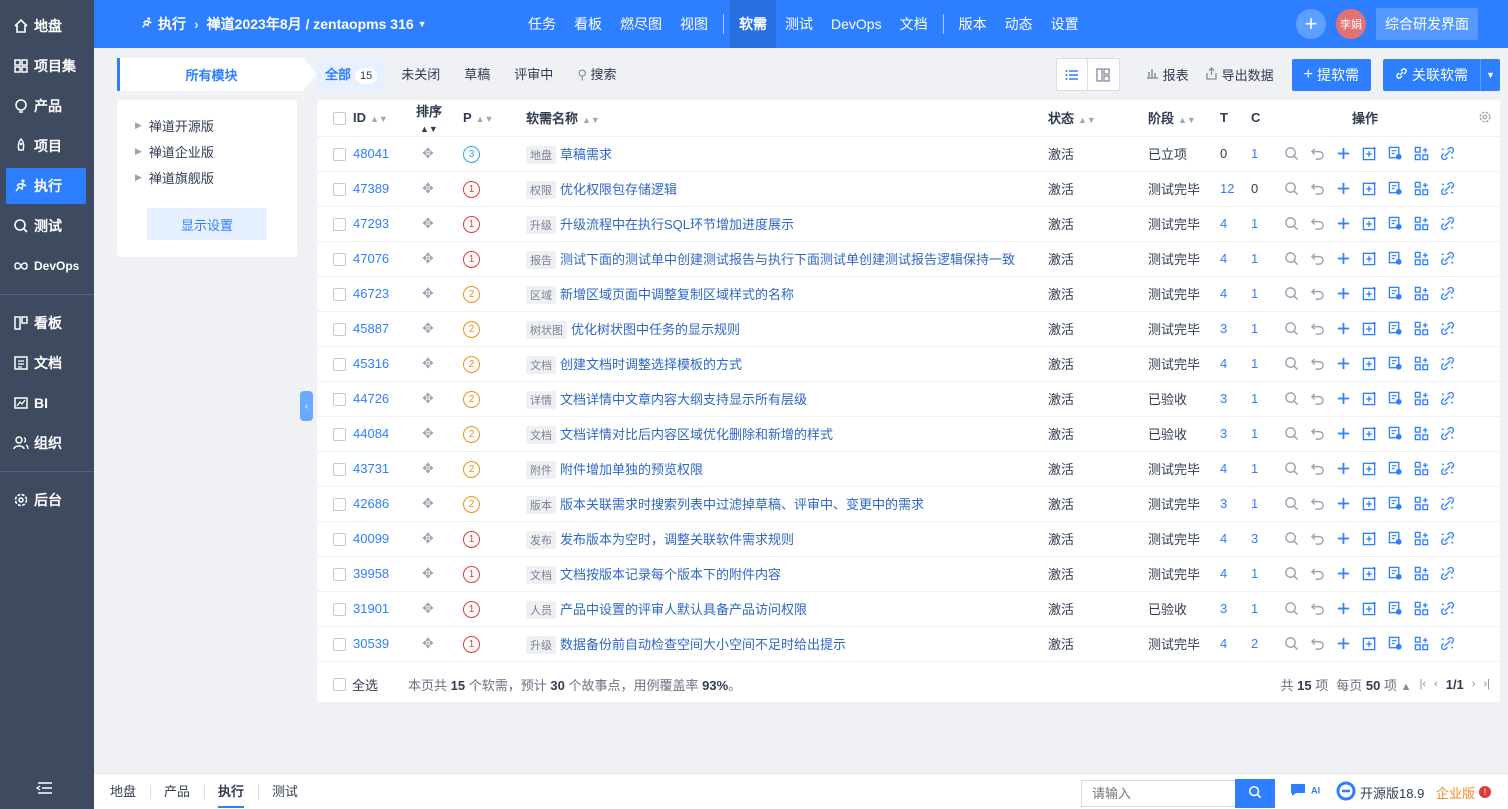  Describe the element at coordinates (677, 224) in the screenshot. I see `story-title-link: 升级流程中在执行SQL环节增加进度展示` at that location.